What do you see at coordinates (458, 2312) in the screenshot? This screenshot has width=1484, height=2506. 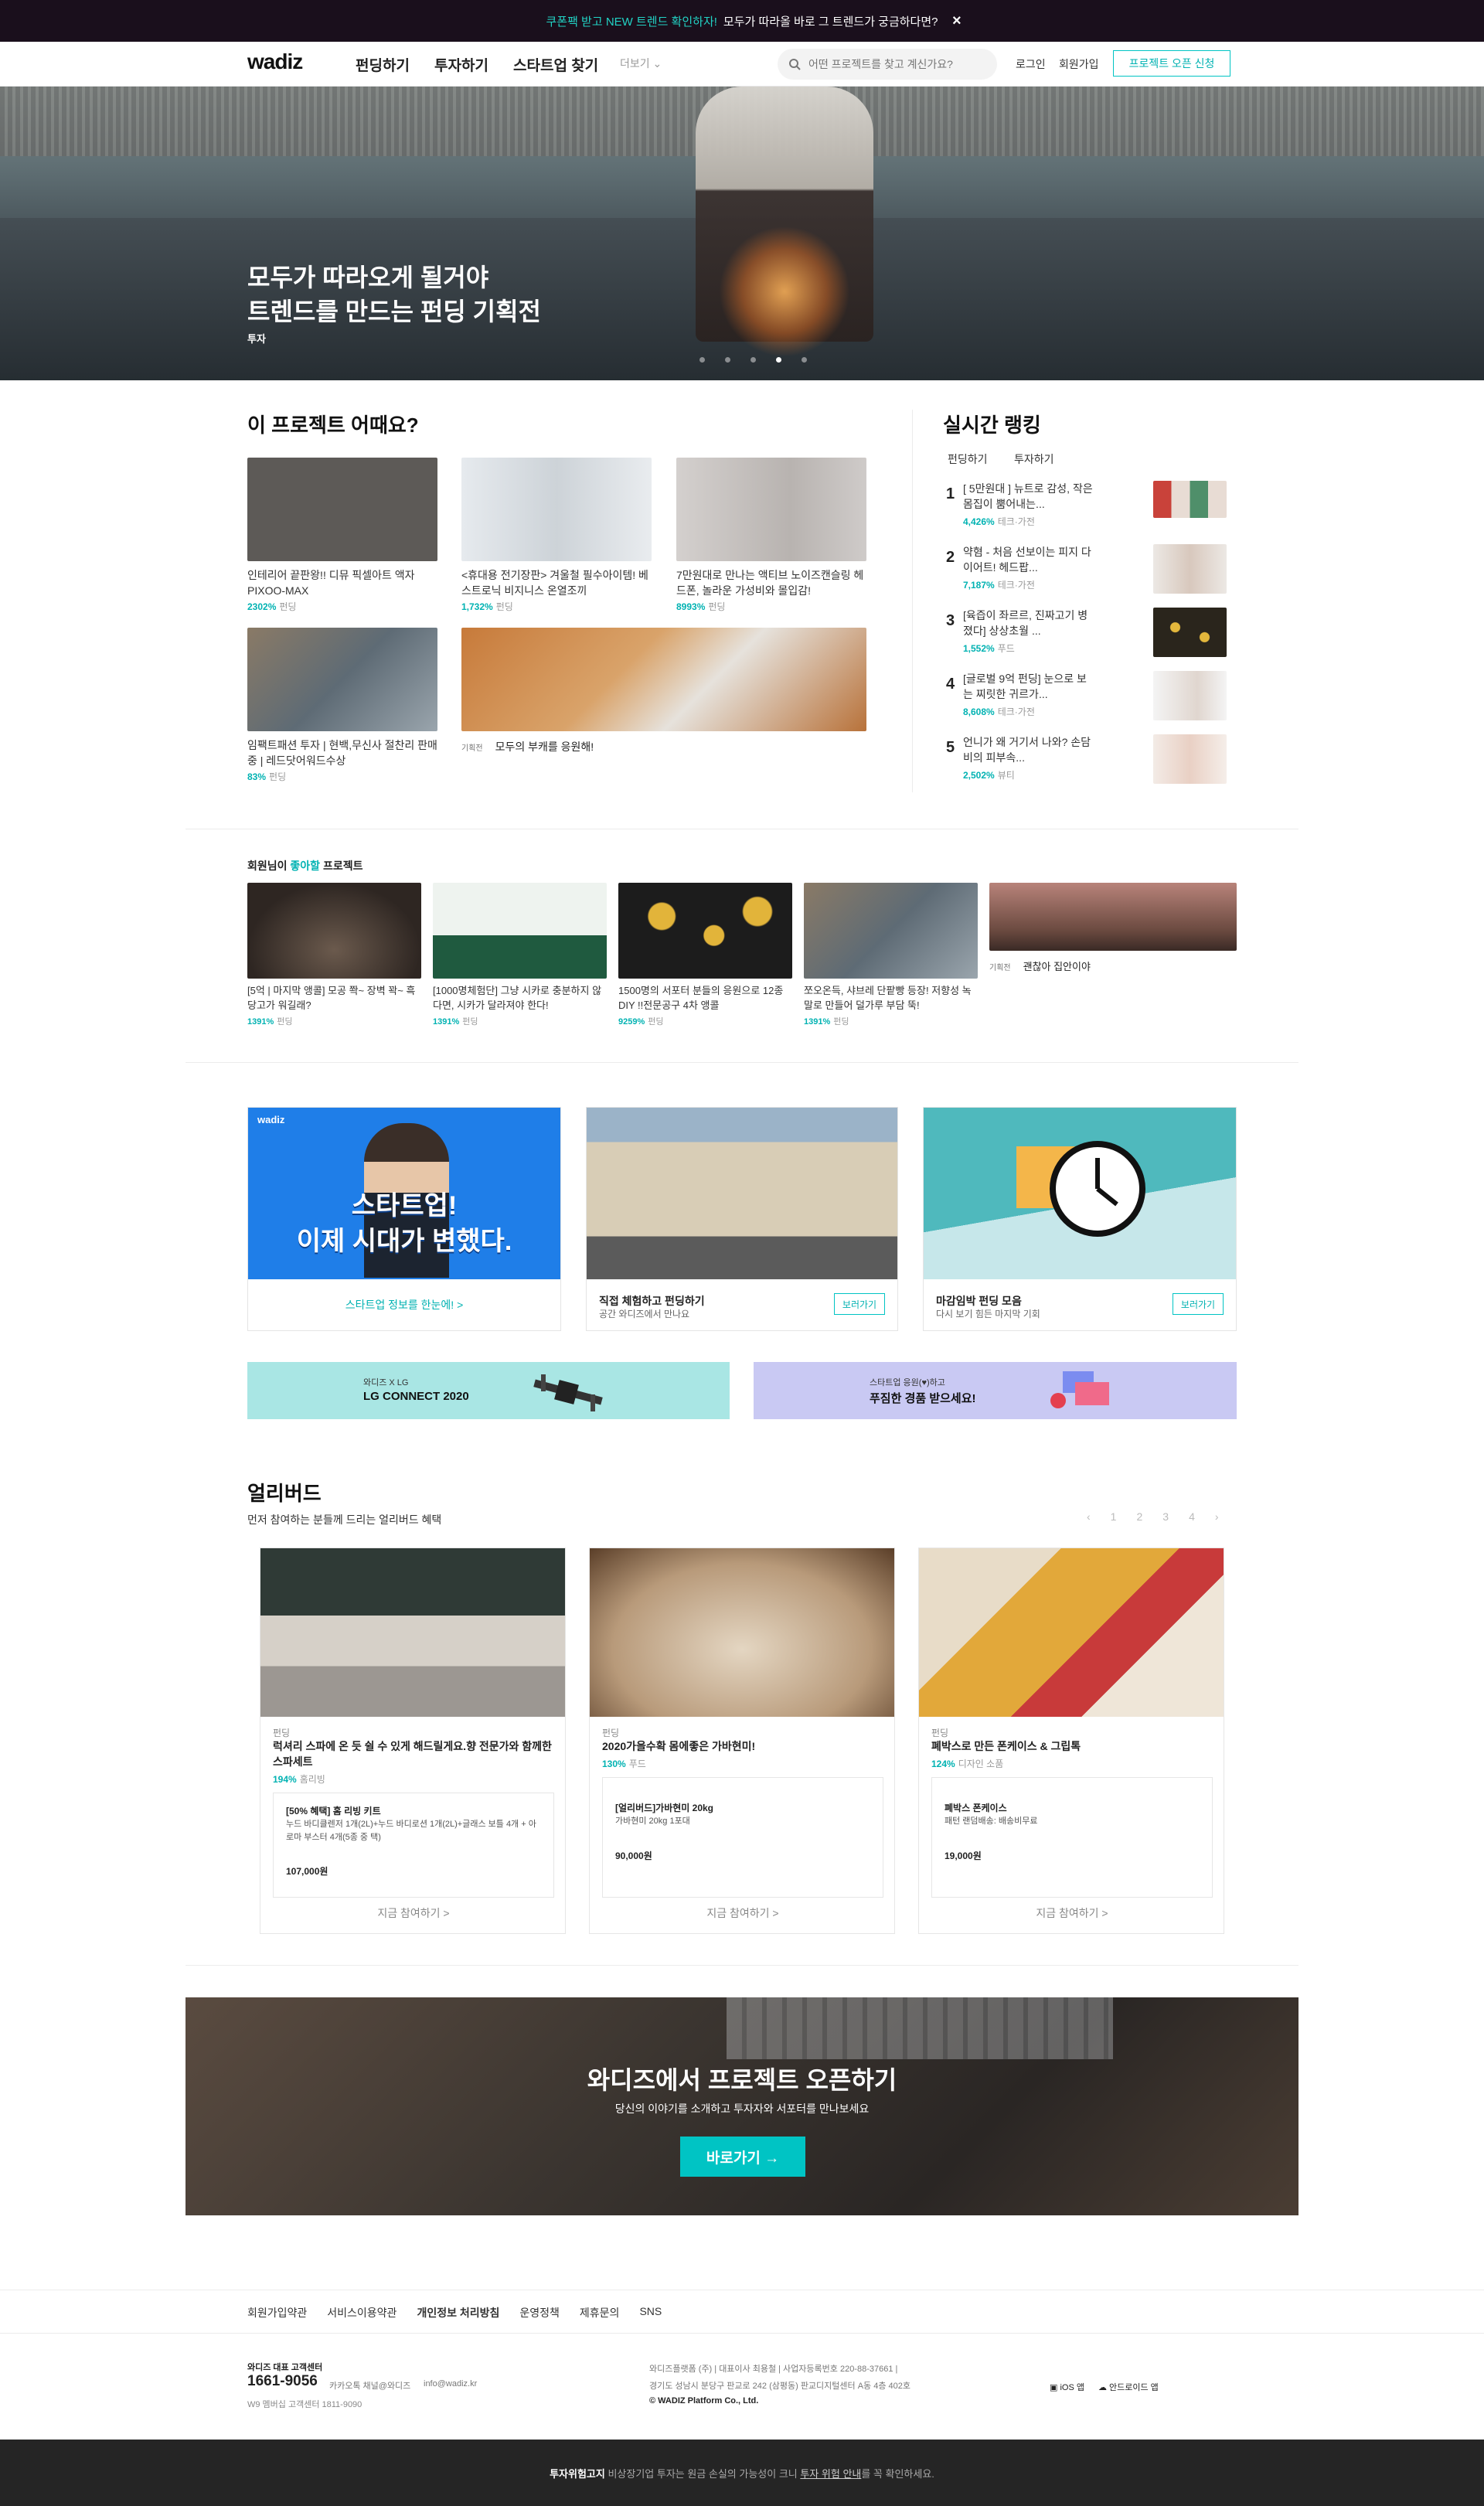 I see `footer-link-privacy: 개인정보 처리방침` at bounding box center [458, 2312].